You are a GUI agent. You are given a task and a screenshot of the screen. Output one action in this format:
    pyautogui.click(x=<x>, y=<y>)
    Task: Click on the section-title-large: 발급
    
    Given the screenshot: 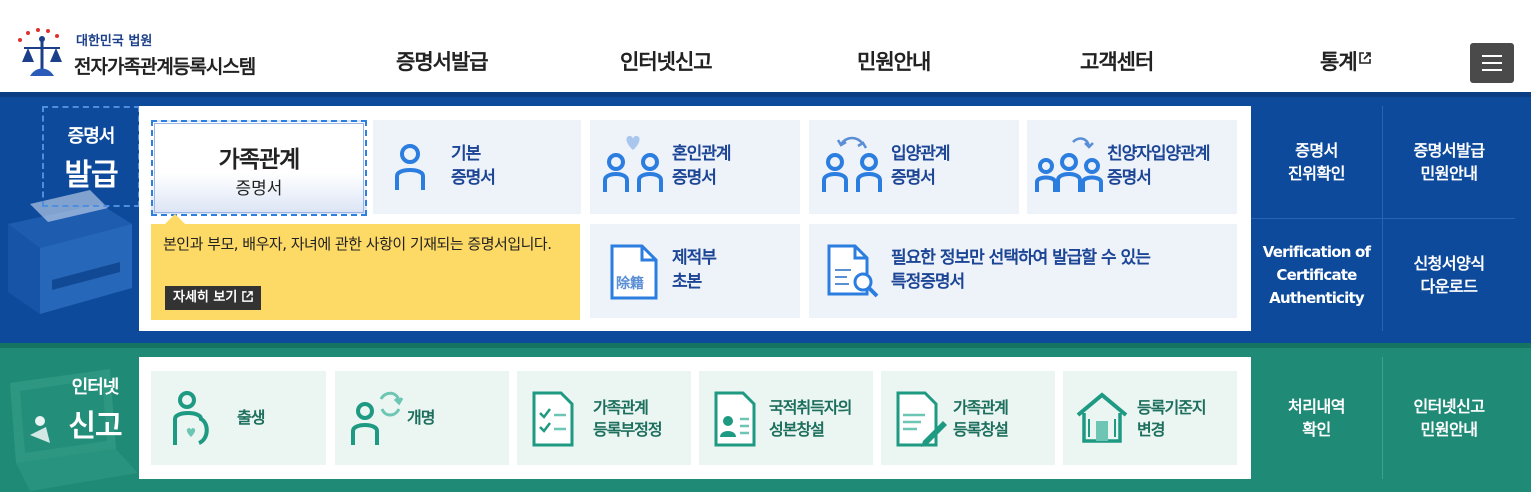 What is the action you would take?
    pyautogui.click(x=91, y=175)
    